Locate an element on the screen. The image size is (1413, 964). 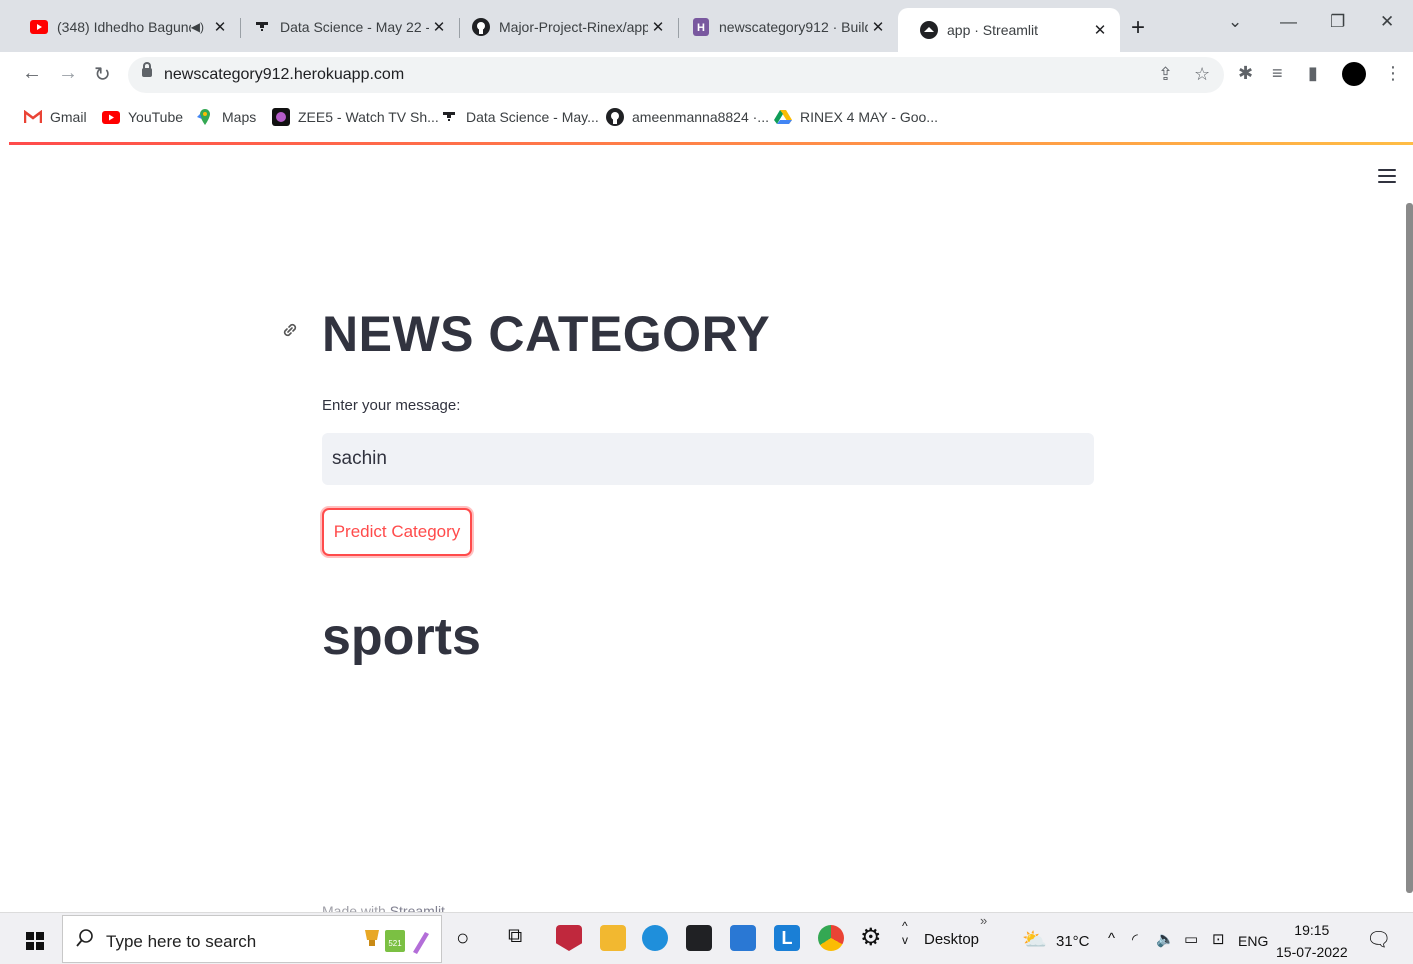
github-icon is located at coordinates (615, 117).